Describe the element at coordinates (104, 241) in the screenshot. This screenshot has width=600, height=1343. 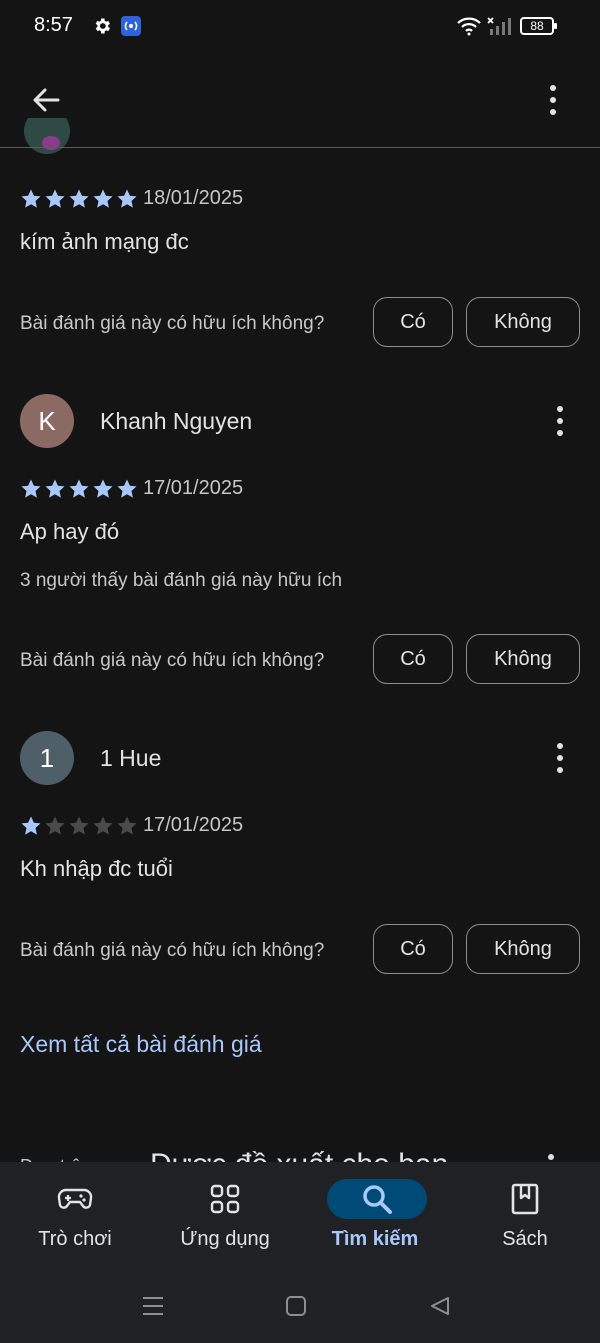
I see `review-text: kím ảnh mạng đc` at that location.